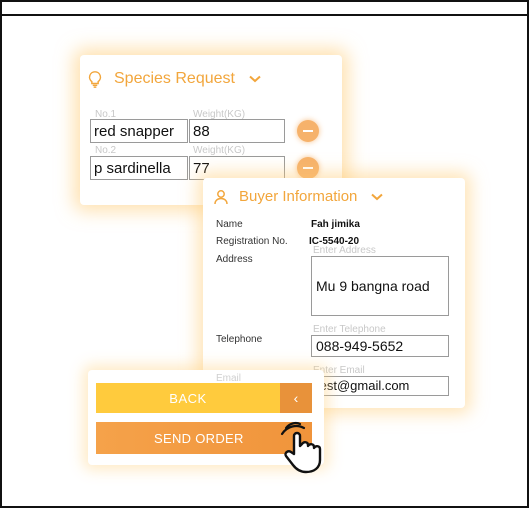  I want to click on name-value: Fah jimika, so click(335, 224).